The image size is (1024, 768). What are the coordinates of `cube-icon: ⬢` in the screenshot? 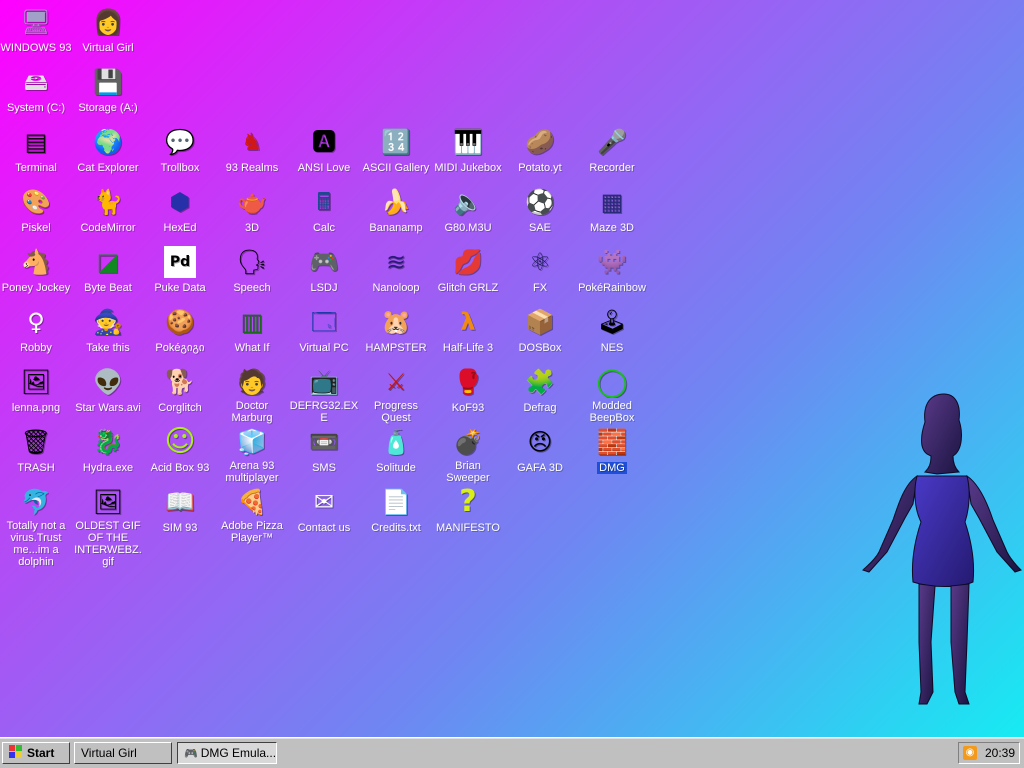 It's located at (180, 202).